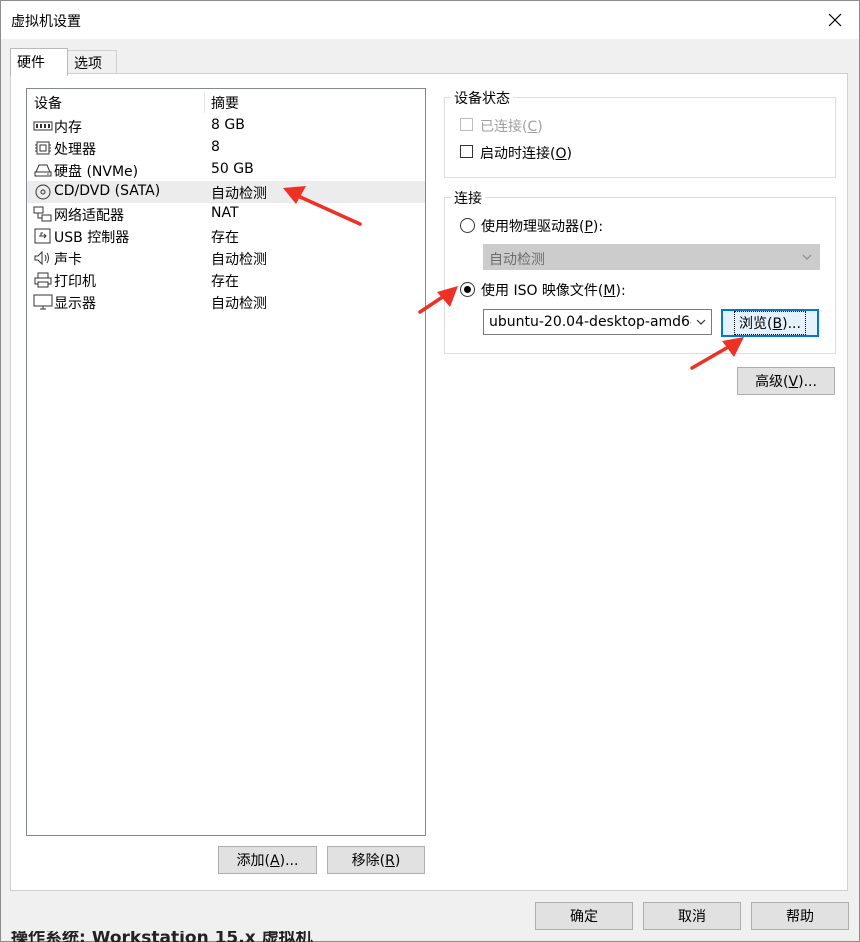  Describe the element at coordinates (204, 102) in the screenshot. I see `column-separator` at that location.